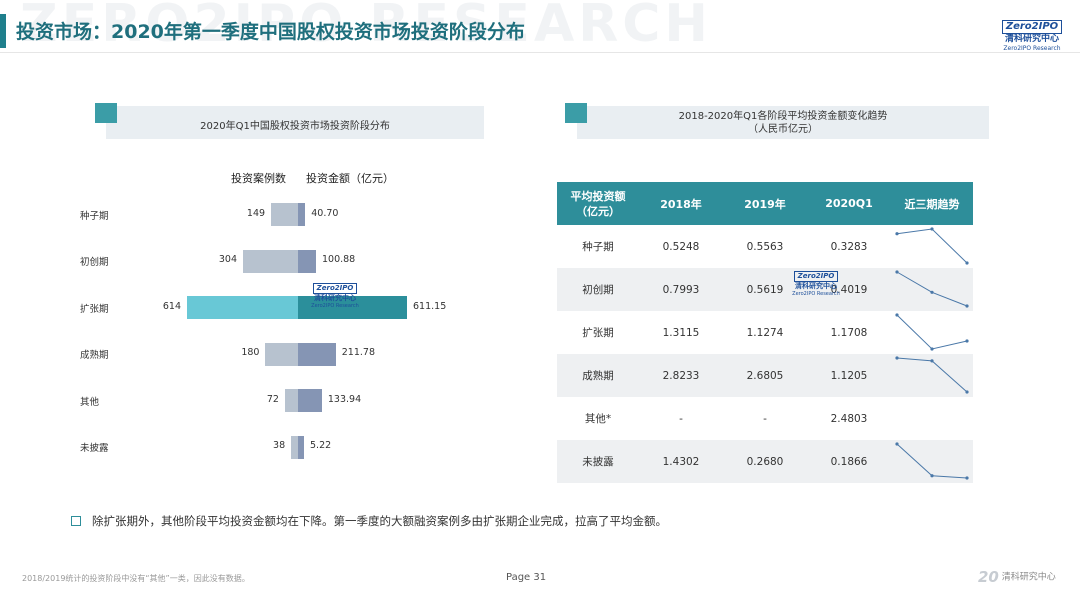  What do you see at coordinates (430, 306) in the screenshot?
I see `bar-amount-label: 611.15` at bounding box center [430, 306].